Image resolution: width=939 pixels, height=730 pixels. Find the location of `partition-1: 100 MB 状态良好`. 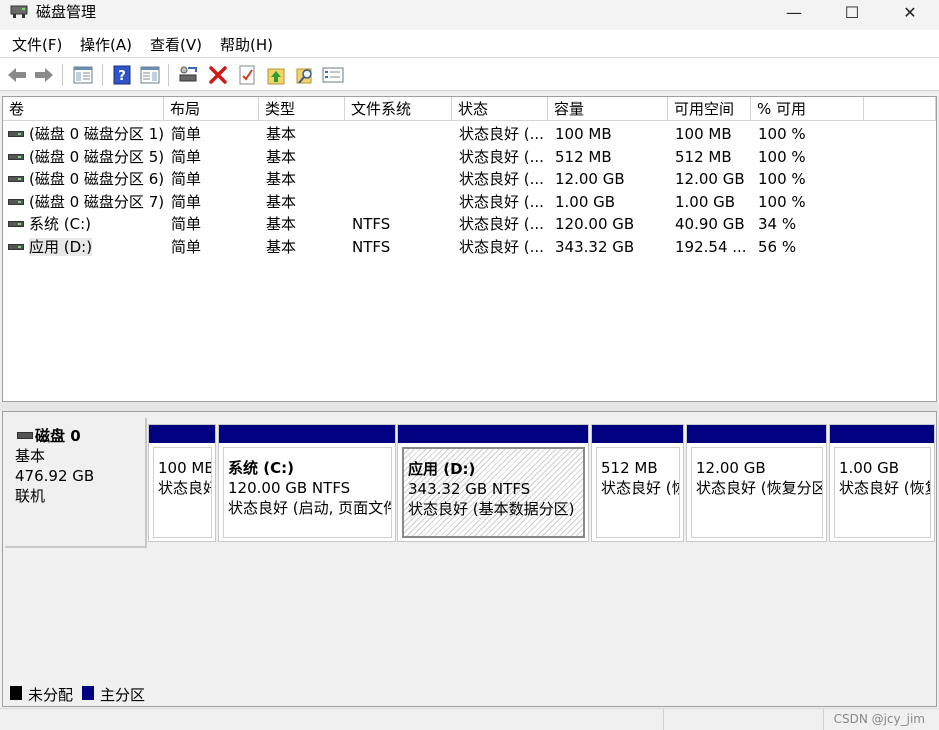

partition-1: 100 MB 状态良好 is located at coordinates (182, 483).